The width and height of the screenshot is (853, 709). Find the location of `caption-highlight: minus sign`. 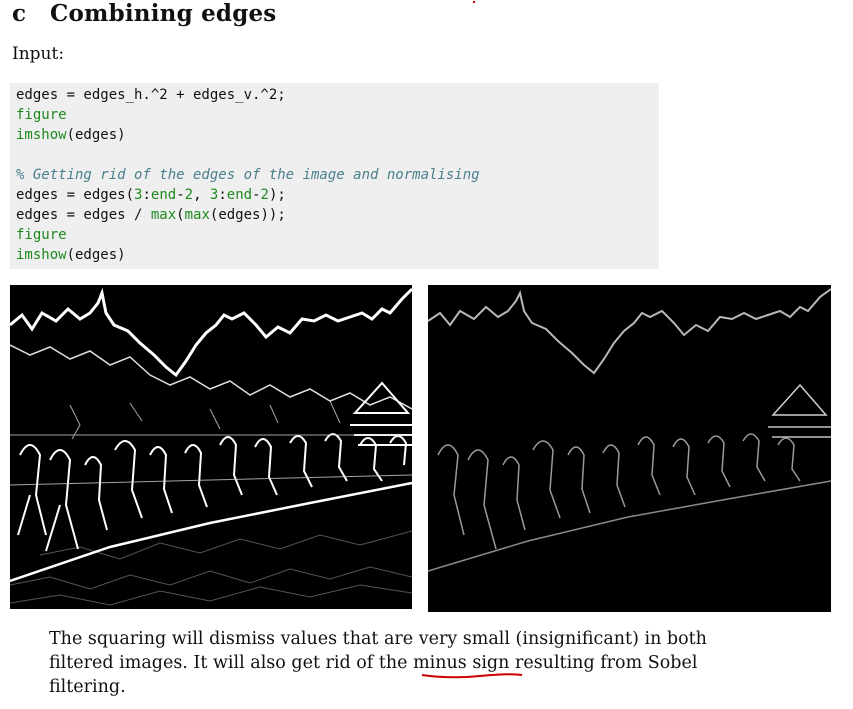

caption-highlight: minus sign is located at coordinates (461, 663).